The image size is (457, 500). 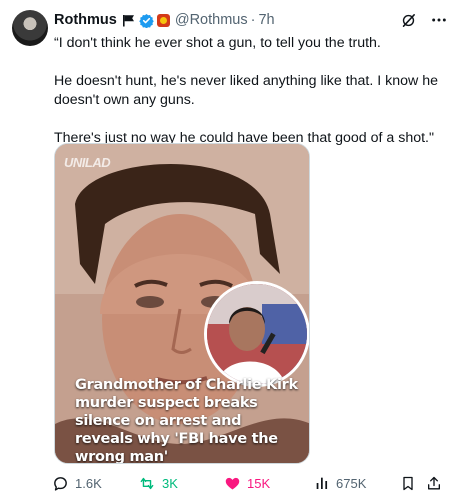 I want to click on analytics-icon, so click(x=322, y=483).